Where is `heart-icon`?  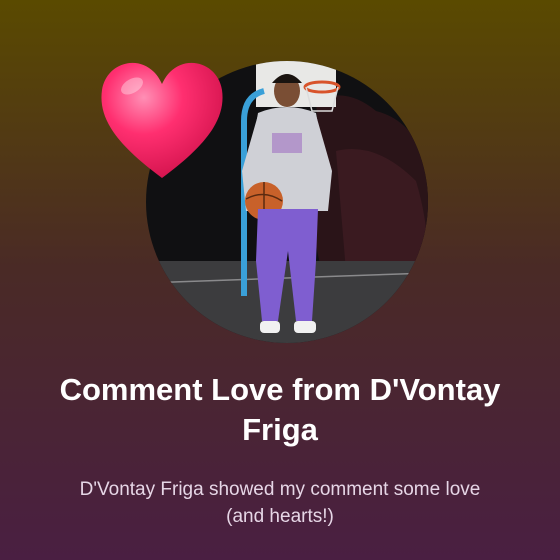 heart-icon is located at coordinates (162, 120).